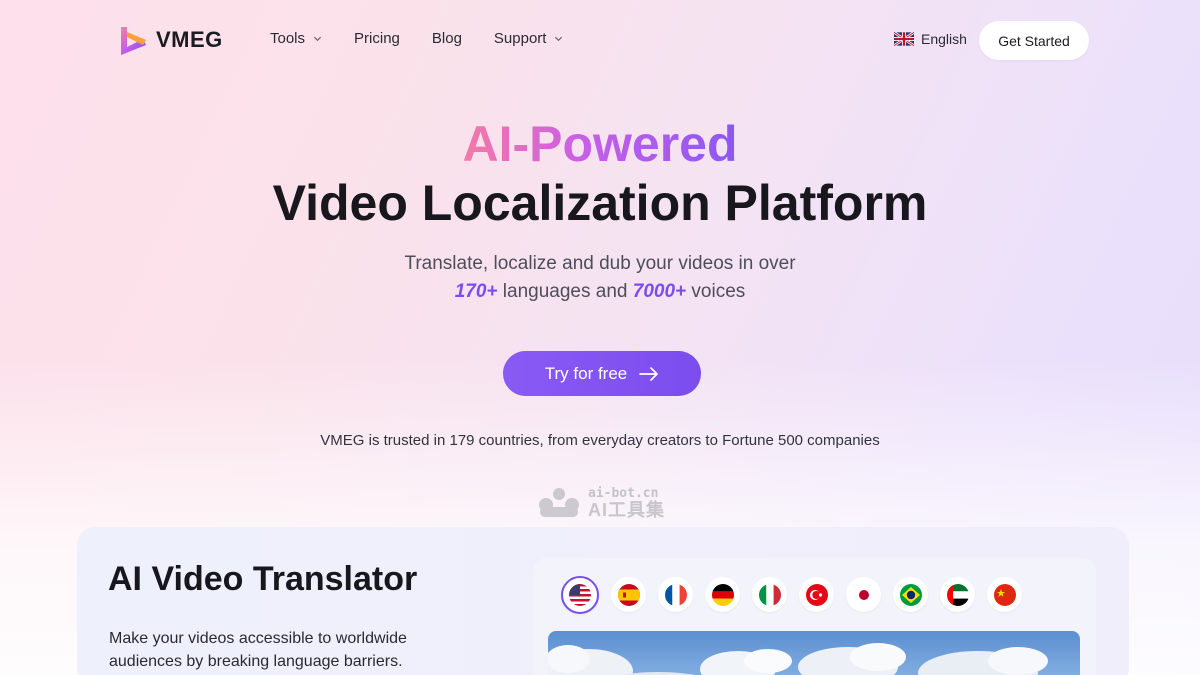 This screenshot has height=675, width=1200. I want to click on nav-tools-label: Tools, so click(288, 38).